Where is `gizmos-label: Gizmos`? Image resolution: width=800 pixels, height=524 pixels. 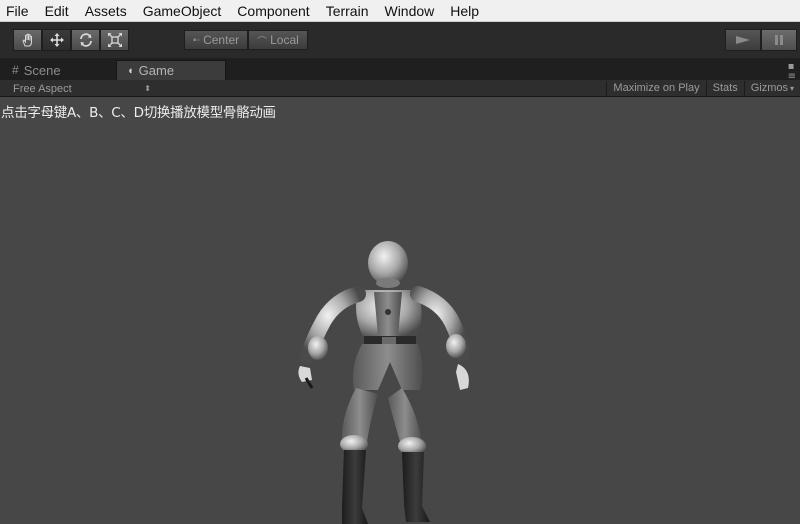 gizmos-label: Gizmos is located at coordinates (769, 88).